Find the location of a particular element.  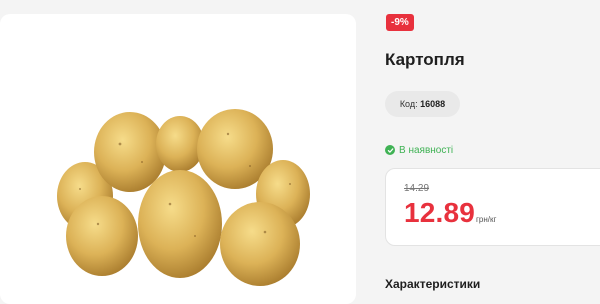

stock-status: В наявності is located at coordinates (419, 150).